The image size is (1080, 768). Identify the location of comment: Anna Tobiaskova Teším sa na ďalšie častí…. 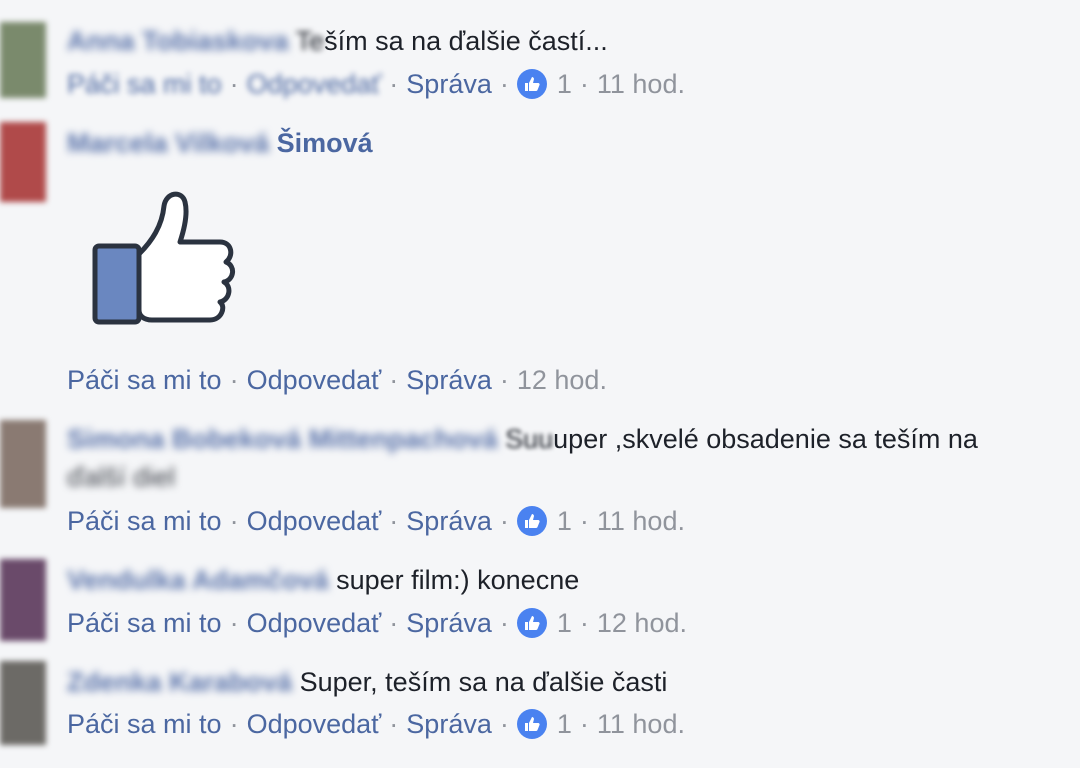
(540, 55).